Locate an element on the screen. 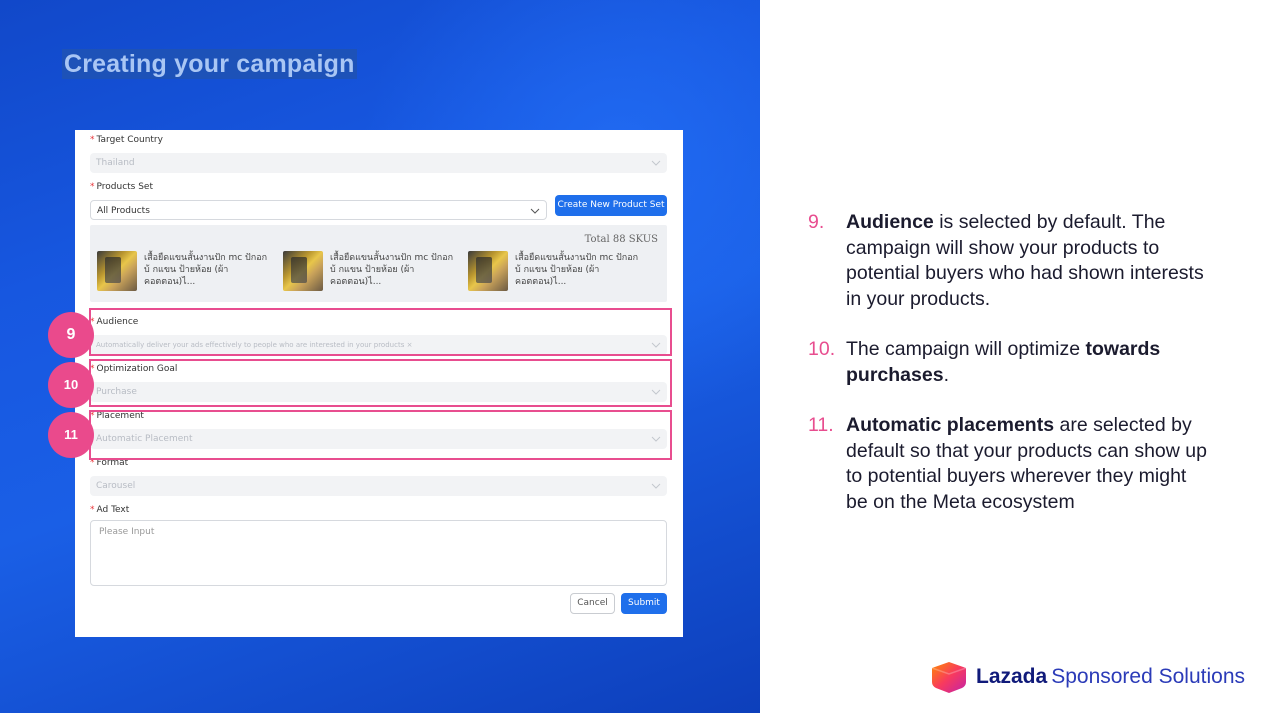 This screenshot has width=1275, height=713. brand-logo: Lazada Sponsored Solutions is located at coordinates (1087, 677).